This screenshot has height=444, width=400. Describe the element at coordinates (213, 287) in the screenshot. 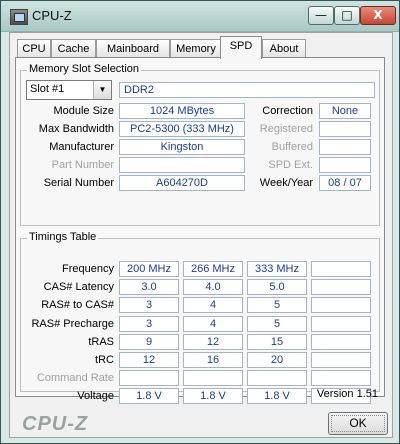

I see `timing-value-field: 4.0` at that location.